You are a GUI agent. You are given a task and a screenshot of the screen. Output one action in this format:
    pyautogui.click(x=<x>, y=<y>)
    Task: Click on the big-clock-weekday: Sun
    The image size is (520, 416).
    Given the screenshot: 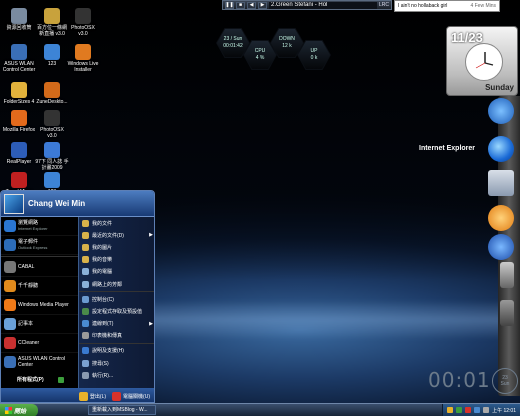 What is the action you would take?
    pyautogui.click(x=505, y=384)
    